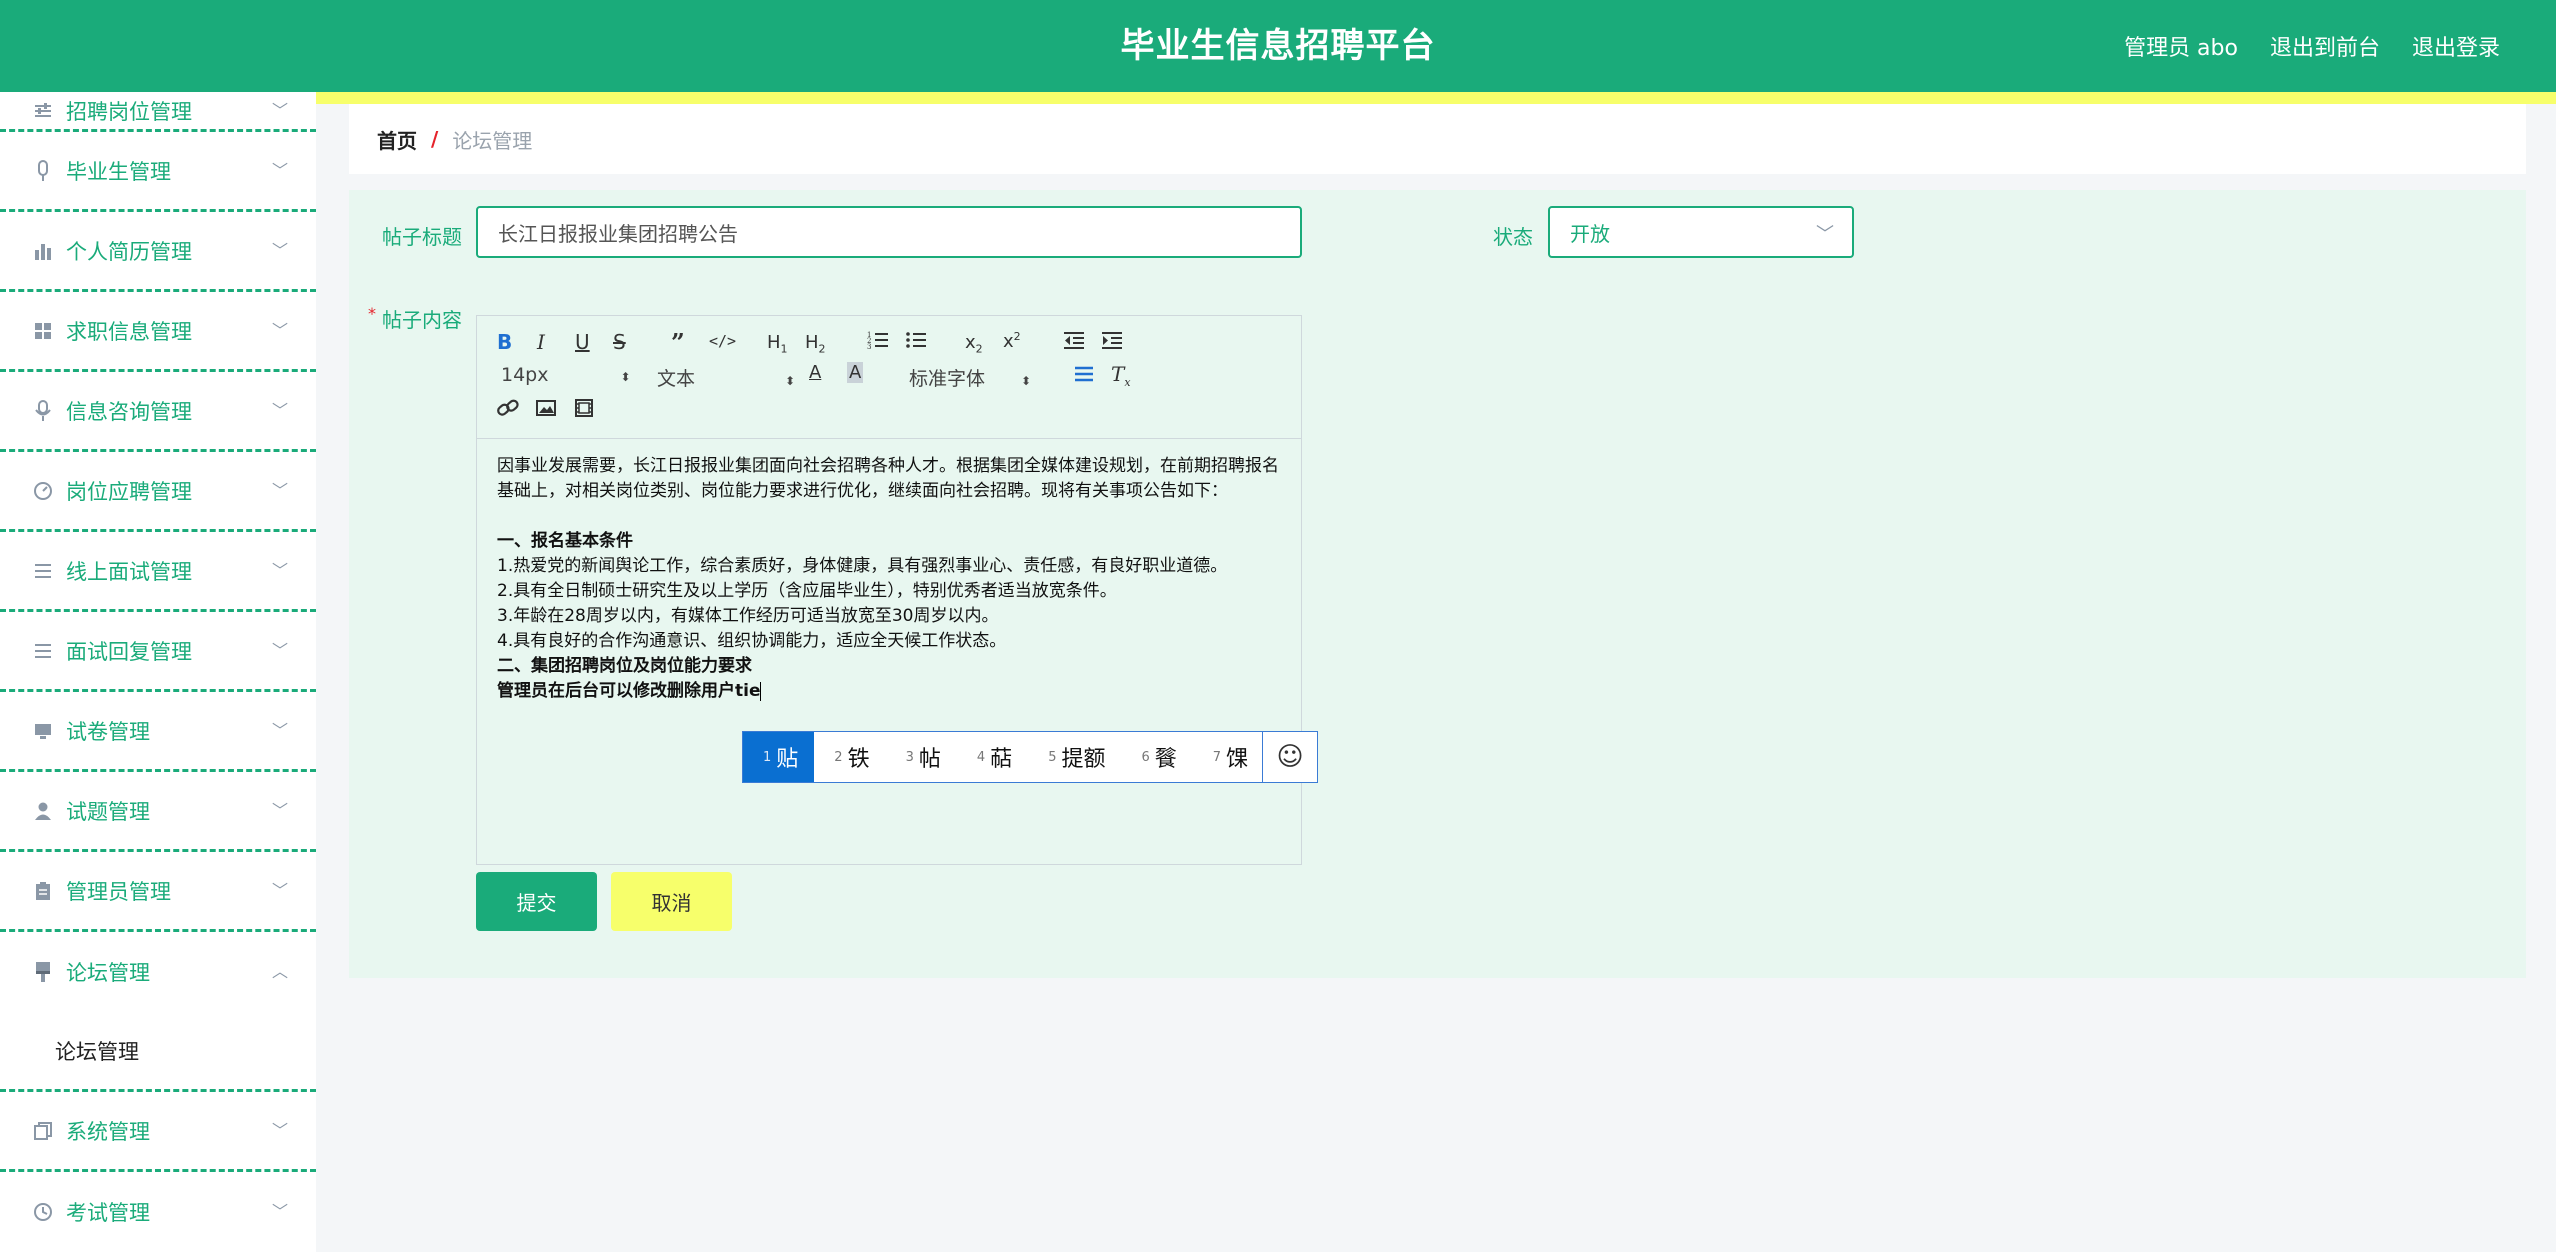  Describe the element at coordinates (158, 812) in the screenshot. I see `sidebar-item-questions: 试题管理 ﹀` at that location.